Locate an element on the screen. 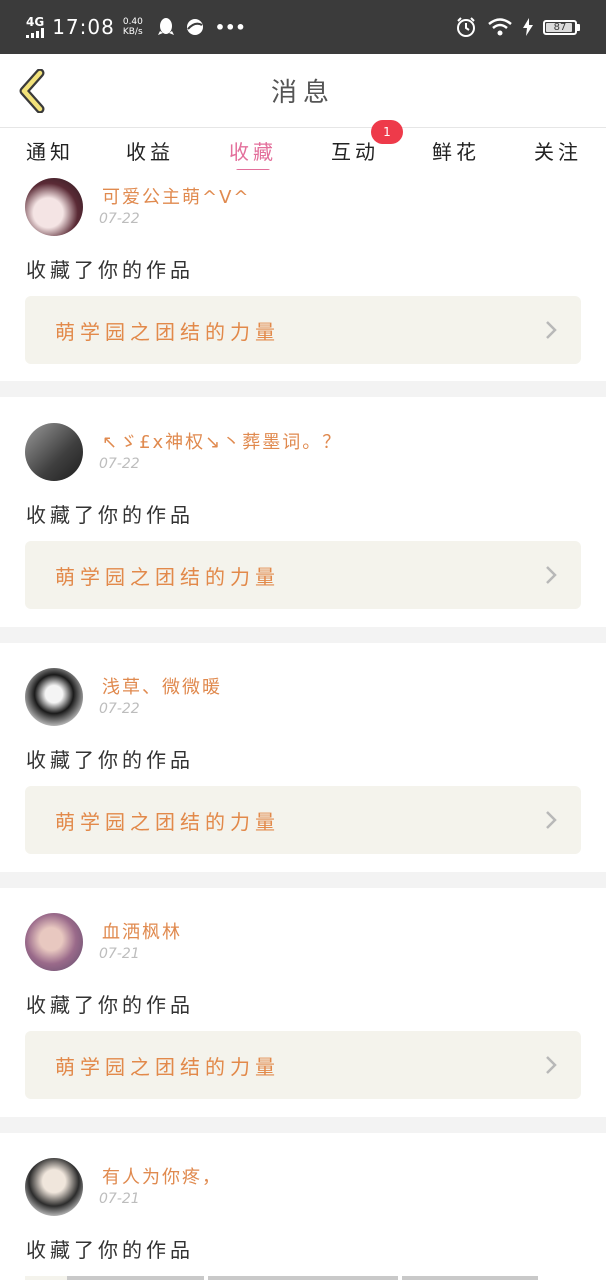  battery-level: 87 is located at coordinates (560, 27).